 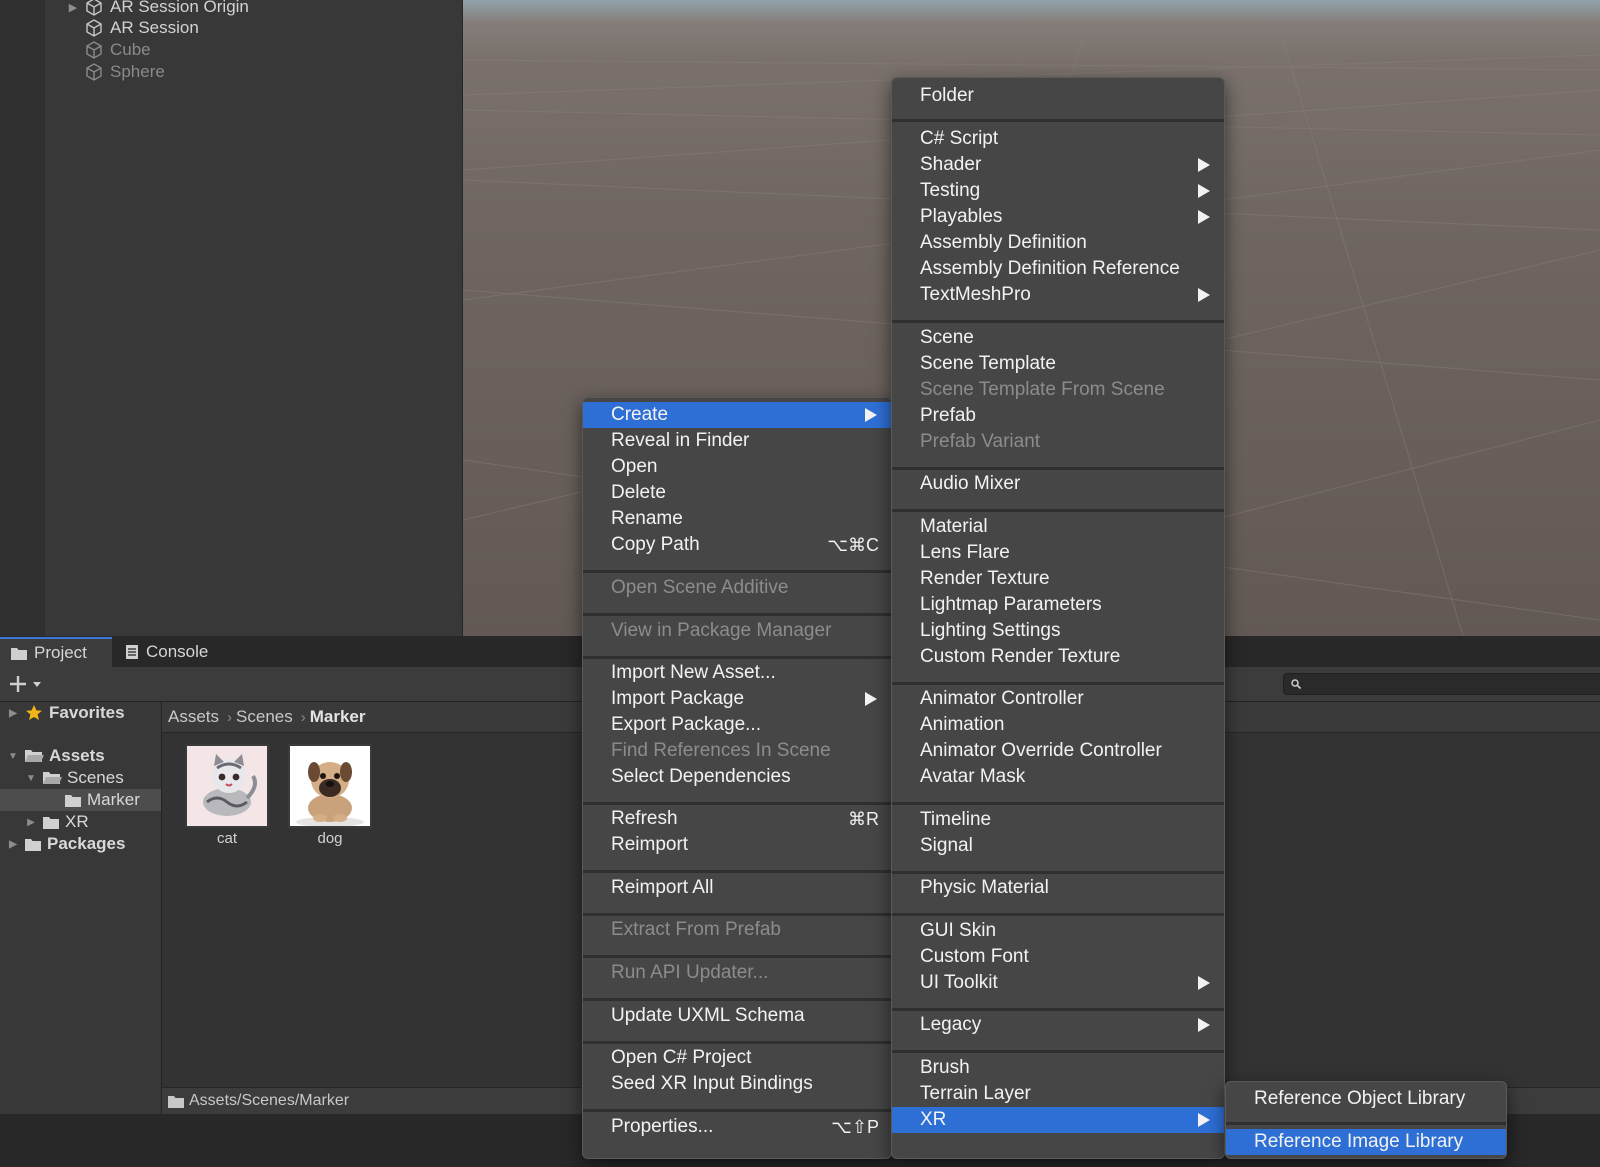 What do you see at coordinates (1058, 364) in the screenshot?
I see `menu-item-scene-template: Scene Template` at bounding box center [1058, 364].